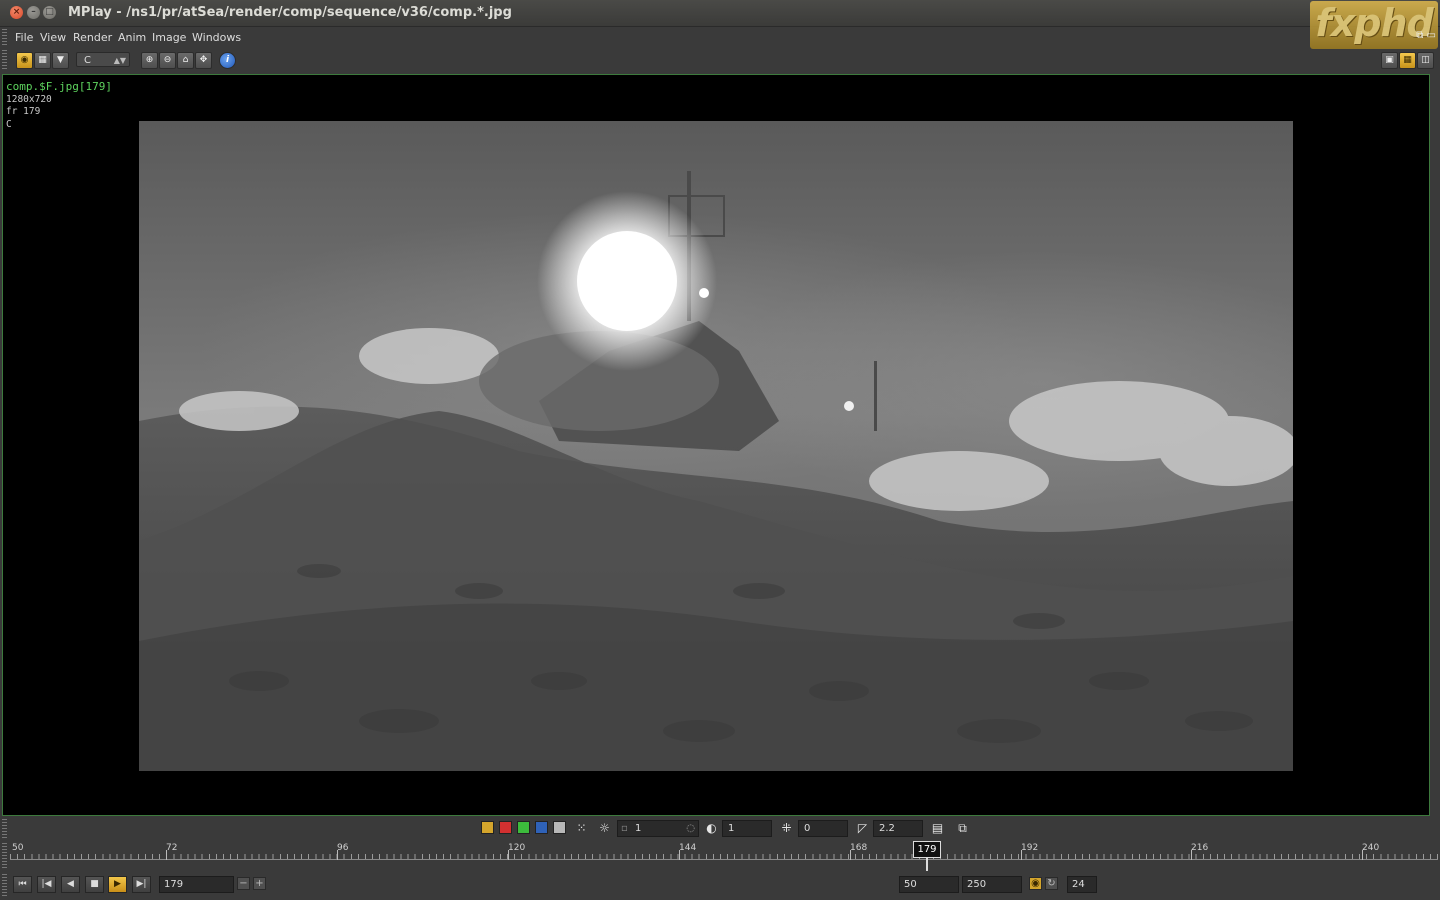 This screenshot has width=1440, height=900. I want to click on compare-icon: ⧉, so click(962, 828).